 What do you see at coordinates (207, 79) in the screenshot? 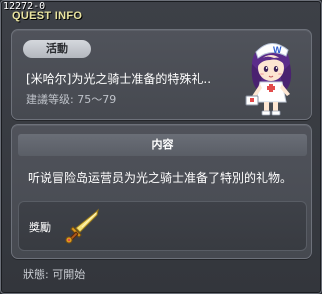
I see `quest-title-ellipsis: ..` at bounding box center [207, 79].